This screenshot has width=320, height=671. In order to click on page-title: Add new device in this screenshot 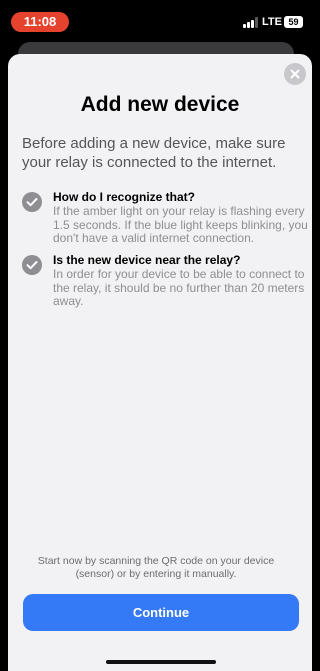, I will do `click(160, 104)`.